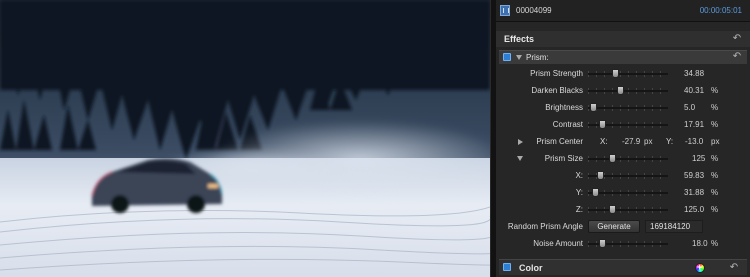 This screenshot has width=750, height=277. I want to click on param-brightness: Brightness 5.0 %, so click(623, 108).